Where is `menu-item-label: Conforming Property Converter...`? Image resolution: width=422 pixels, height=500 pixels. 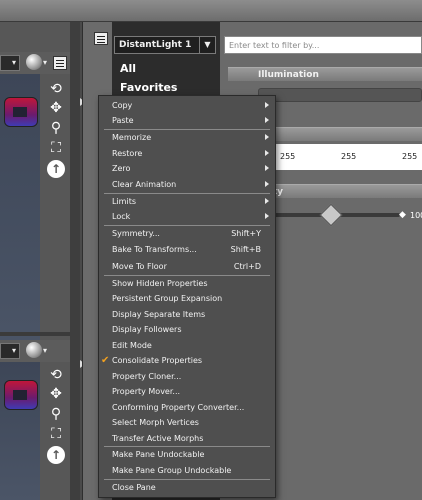 menu-item-label: Conforming Property Converter... is located at coordinates (178, 407).